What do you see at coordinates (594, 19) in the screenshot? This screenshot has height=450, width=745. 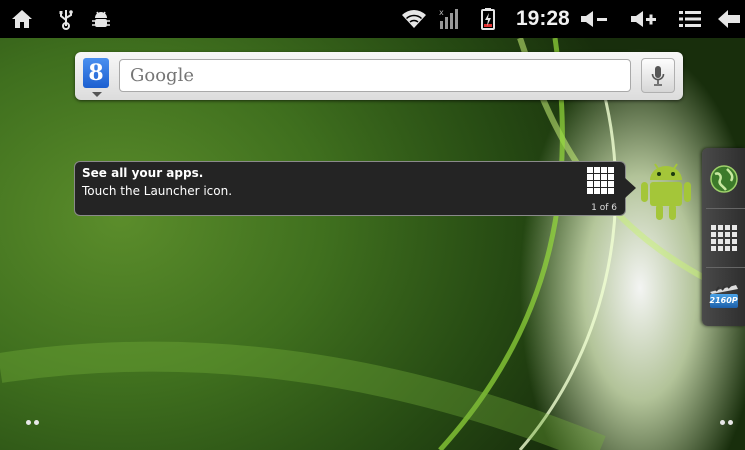 I see `volume-down-icon` at bounding box center [594, 19].